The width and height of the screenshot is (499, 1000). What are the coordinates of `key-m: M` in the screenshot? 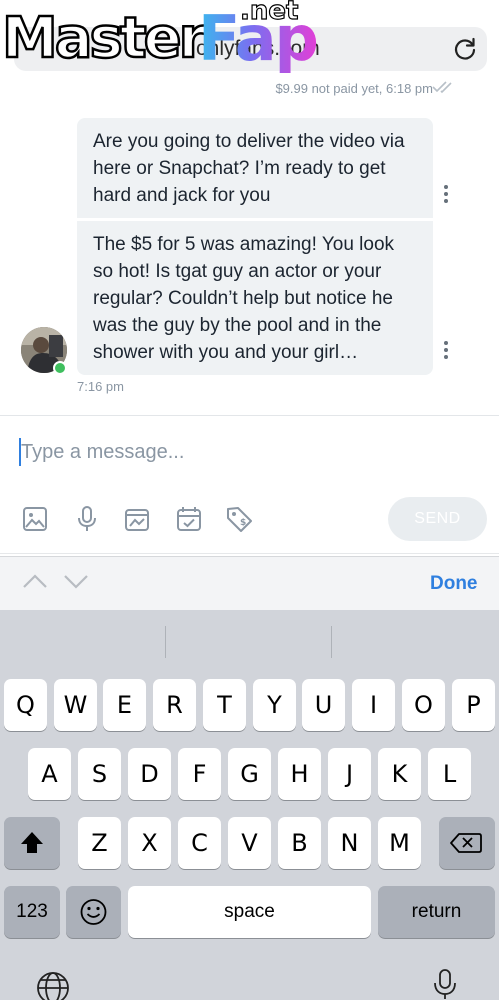 It's located at (399, 843).